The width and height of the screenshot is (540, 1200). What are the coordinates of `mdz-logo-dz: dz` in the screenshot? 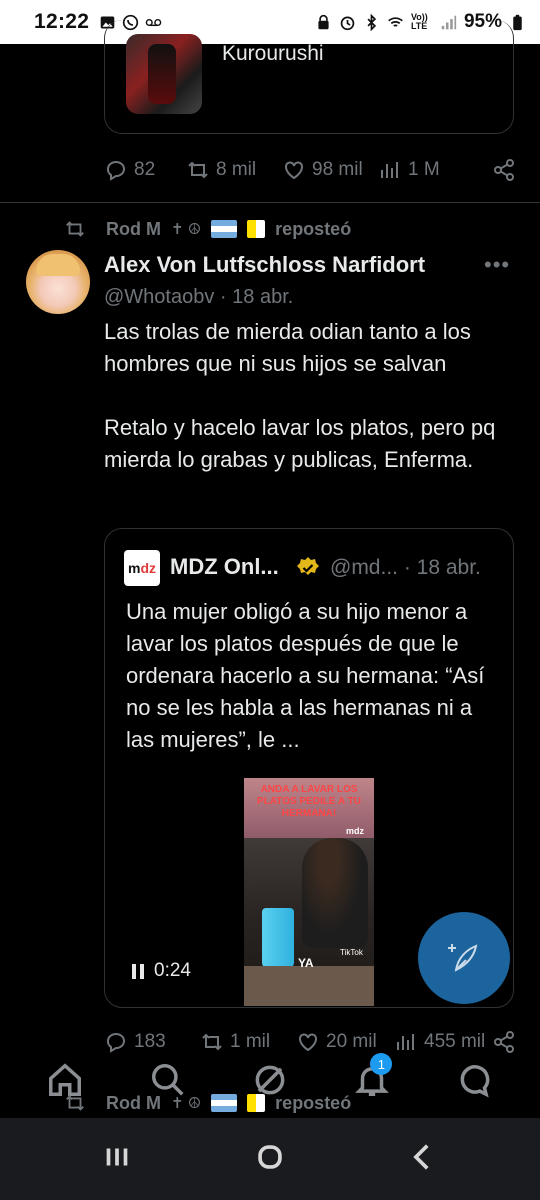 It's located at (148, 568).